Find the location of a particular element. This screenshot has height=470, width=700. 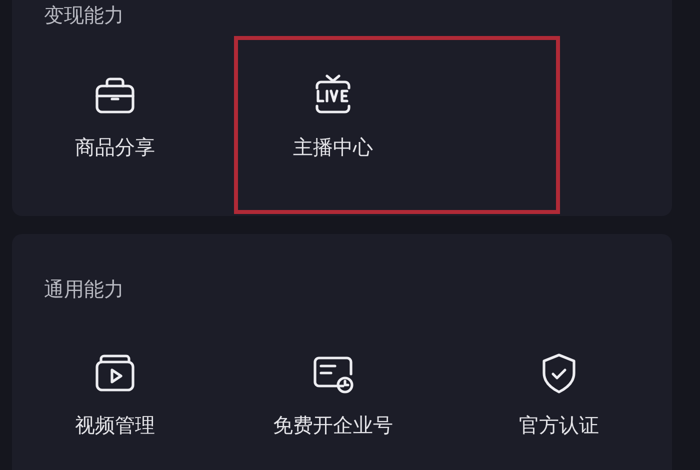

feature-label: 免费开企业号 is located at coordinates (333, 425).